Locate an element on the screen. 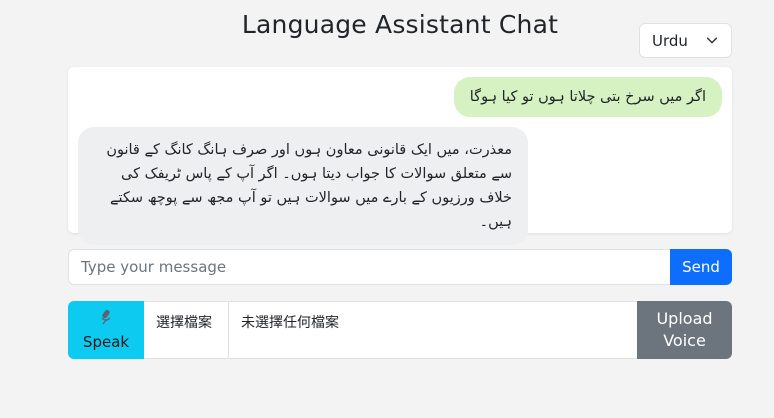  message-input is located at coordinates (369, 267).